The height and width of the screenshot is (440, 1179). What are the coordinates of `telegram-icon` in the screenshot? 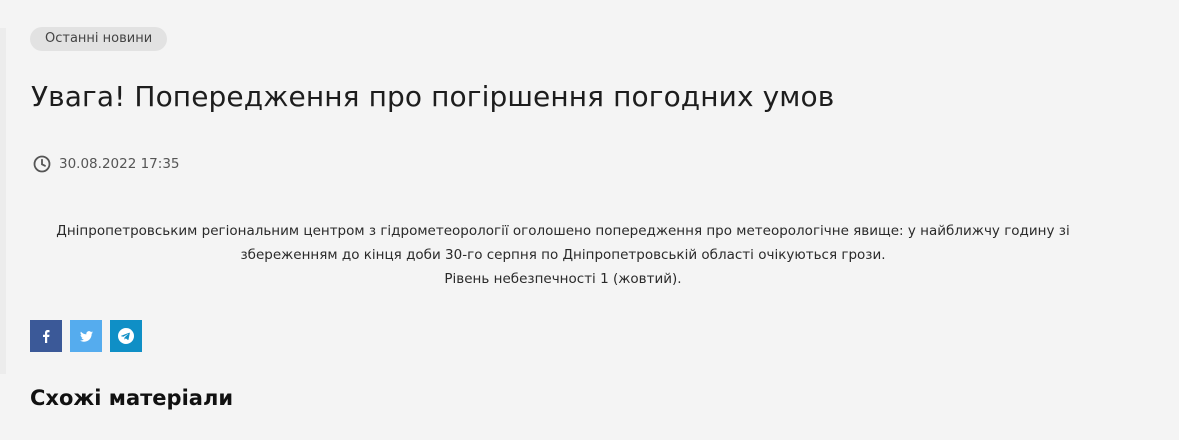 It's located at (126, 336).